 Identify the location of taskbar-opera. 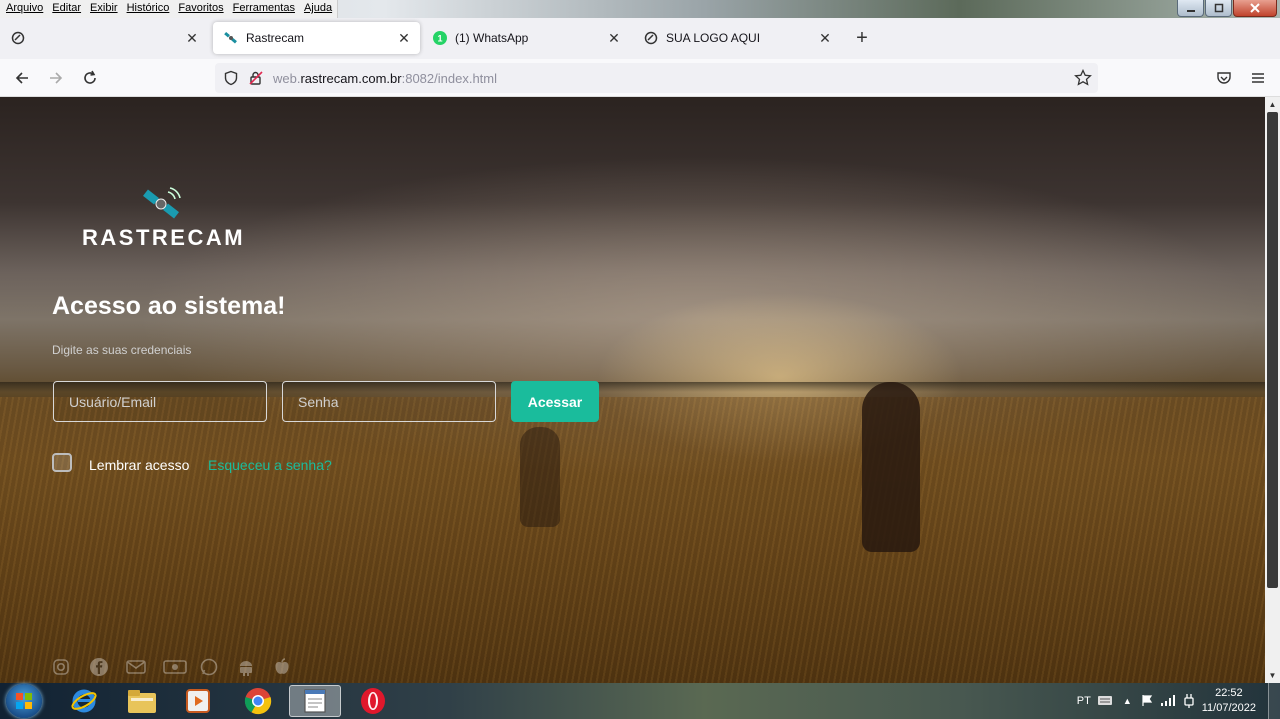
(373, 701).